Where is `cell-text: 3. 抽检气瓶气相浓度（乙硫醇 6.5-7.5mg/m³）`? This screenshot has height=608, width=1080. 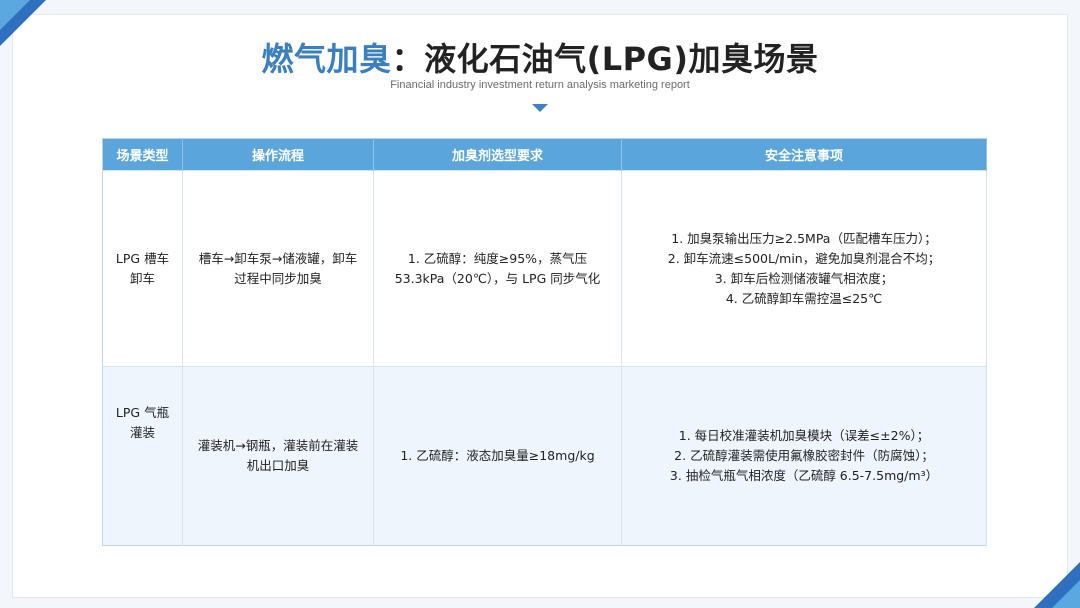 cell-text: 3. 抽检气瓶气相浓度（乙硫醇 6.5-7.5mg/m³） is located at coordinates (804, 475).